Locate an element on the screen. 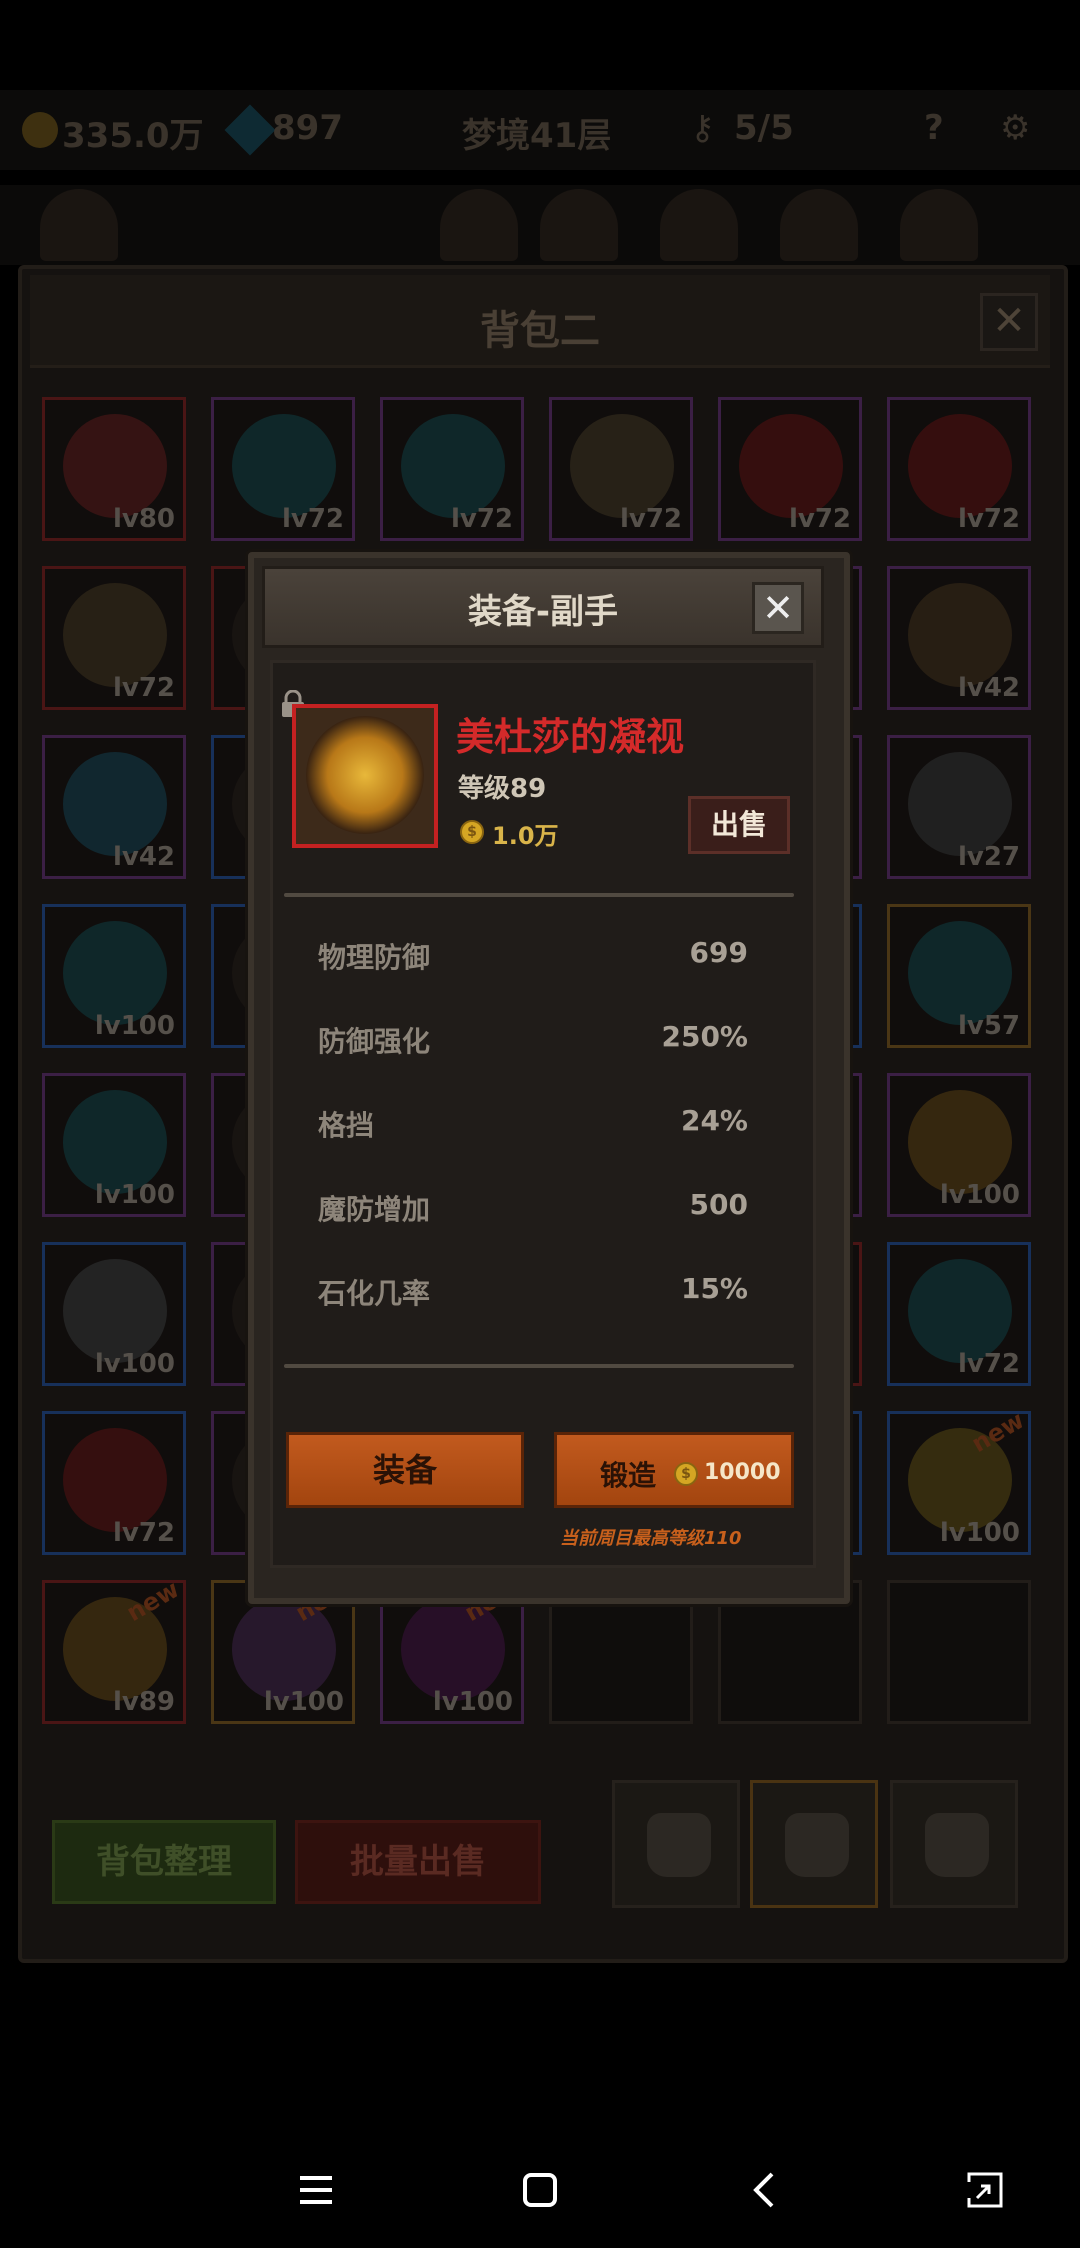  hero-bar is located at coordinates (540, 225).